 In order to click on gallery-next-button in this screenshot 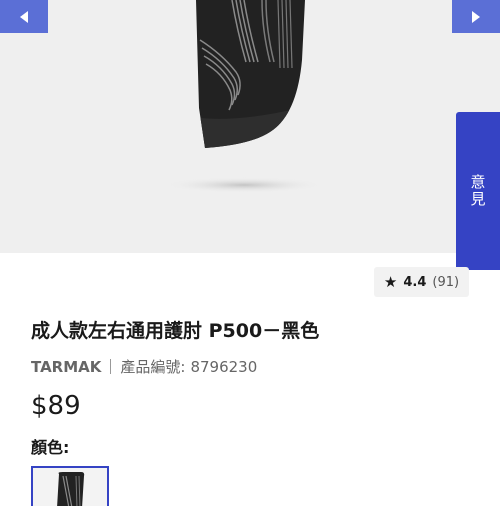, I will do `click(476, 16)`.